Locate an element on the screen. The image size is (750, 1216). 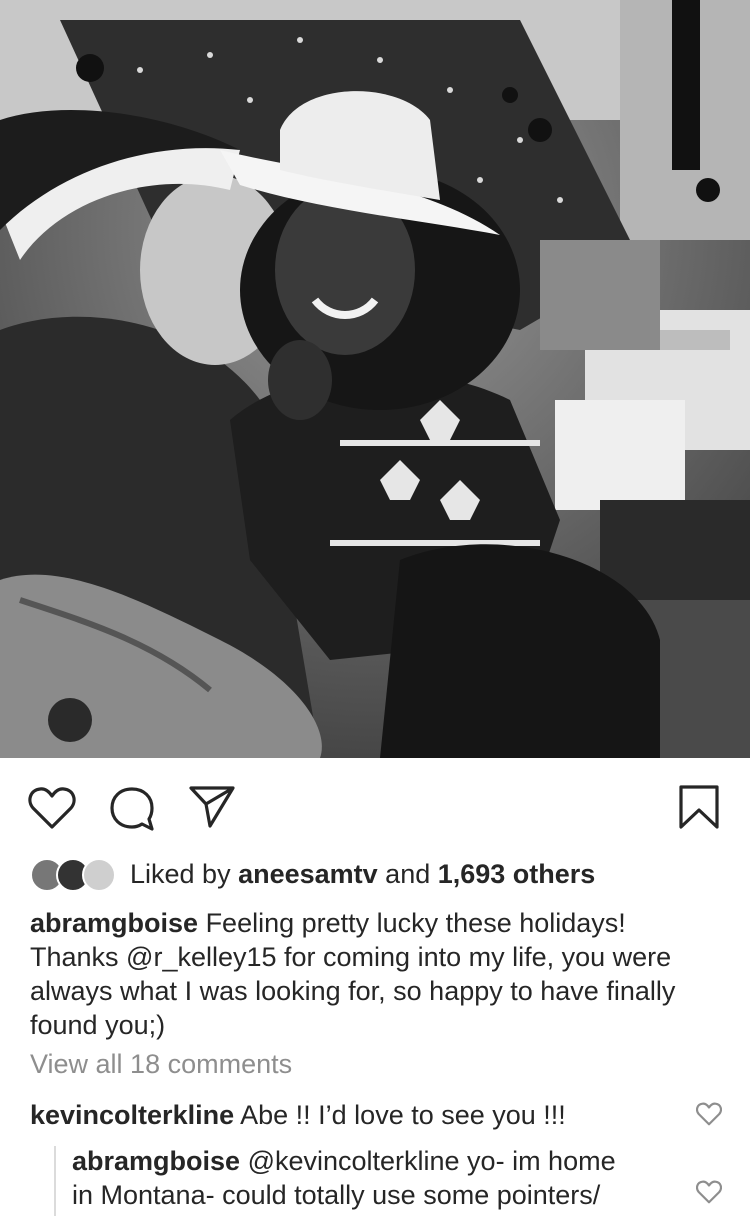
comment-bubble-icon is located at coordinates (132, 809).